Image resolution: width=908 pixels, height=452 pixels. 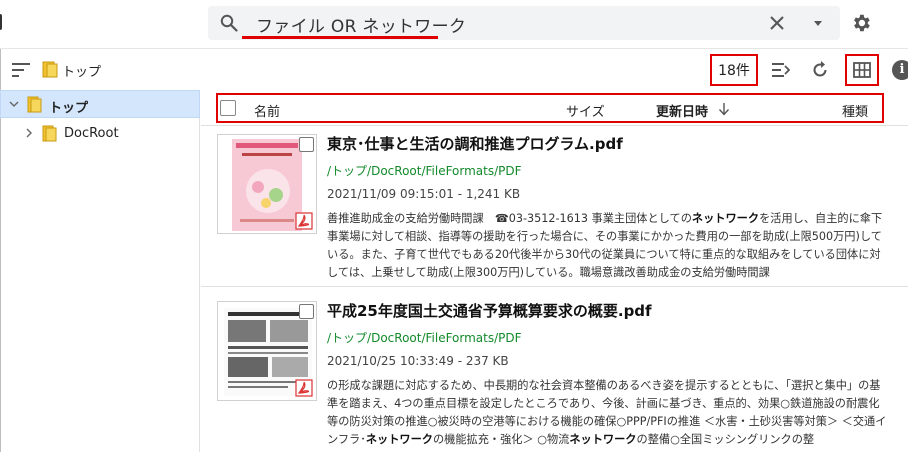 What do you see at coordinates (418, 361) in the screenshot?
I see `result-meta: 2021/10/25 10:33:49 - 237 KB` at bounding box center [418, 361].